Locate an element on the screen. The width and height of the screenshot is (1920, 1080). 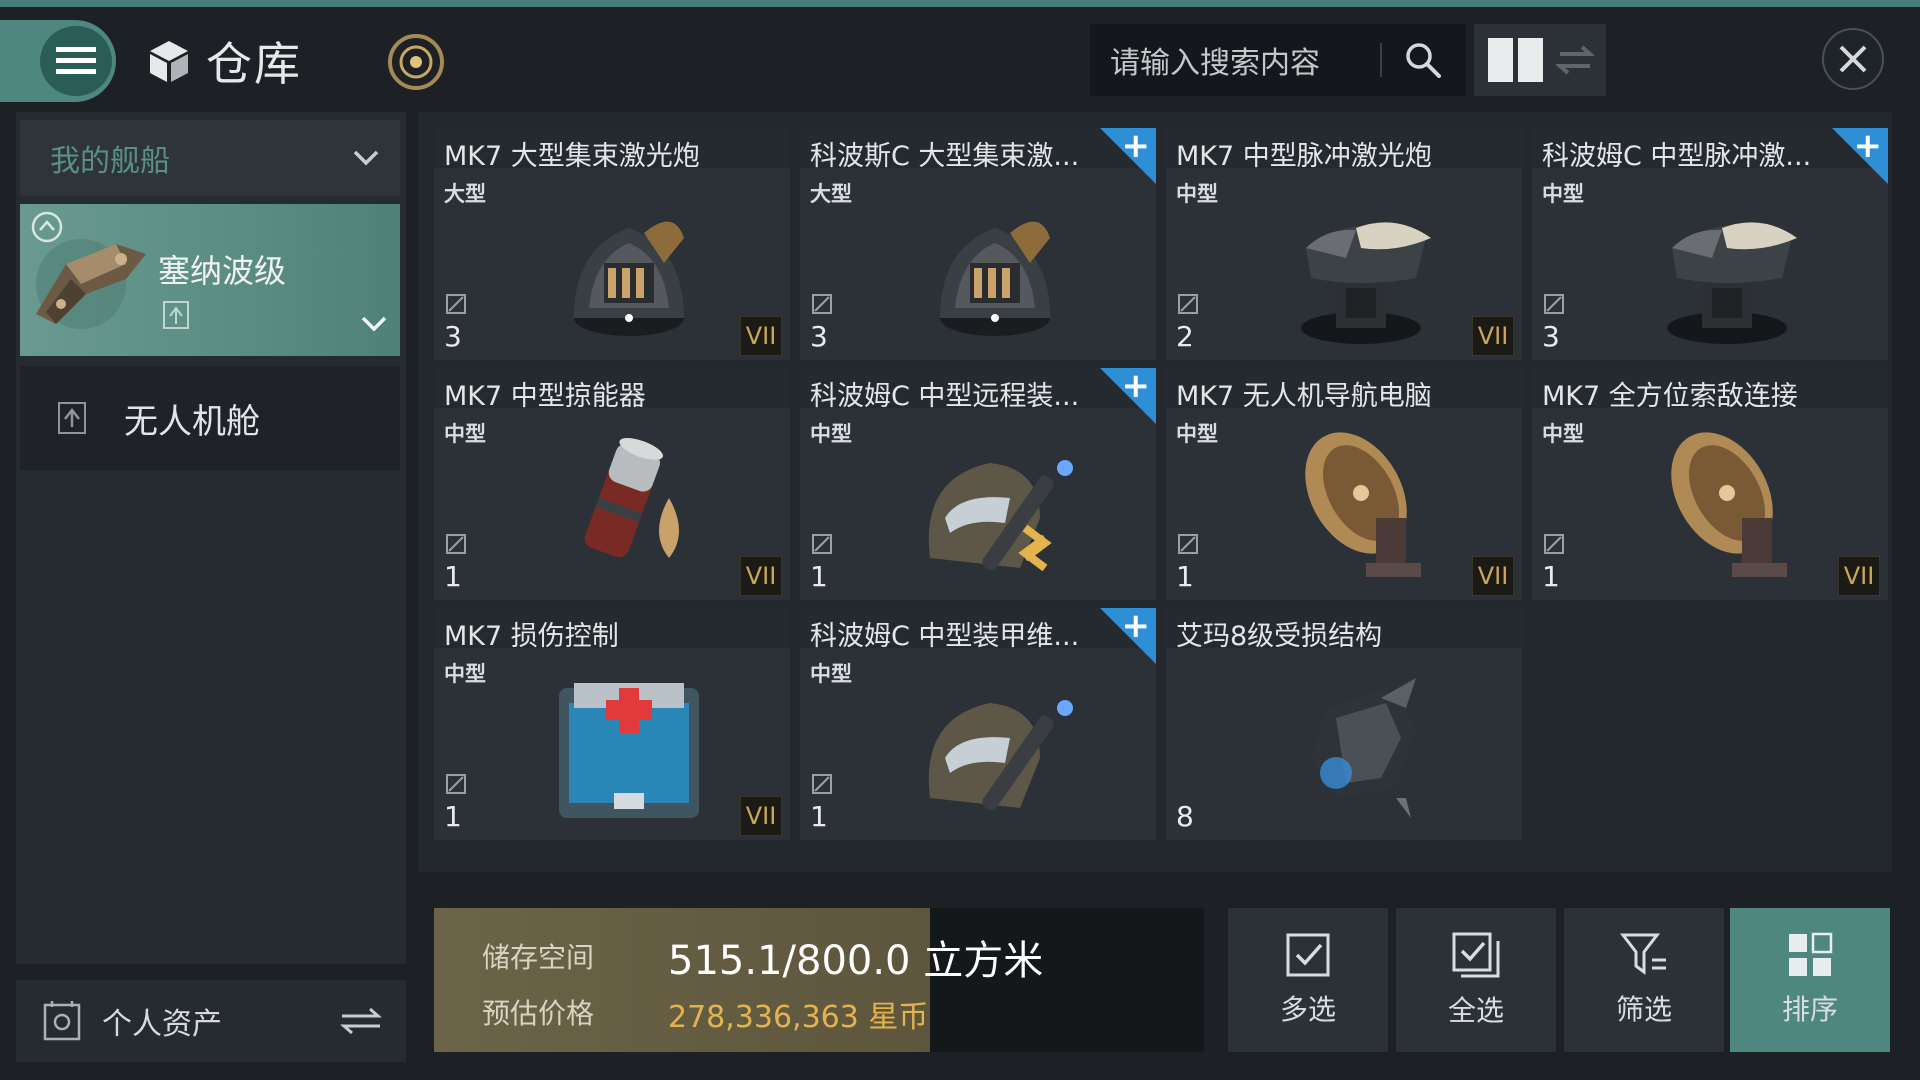
armor-repairer-icon is located at coordinates (995, 743).